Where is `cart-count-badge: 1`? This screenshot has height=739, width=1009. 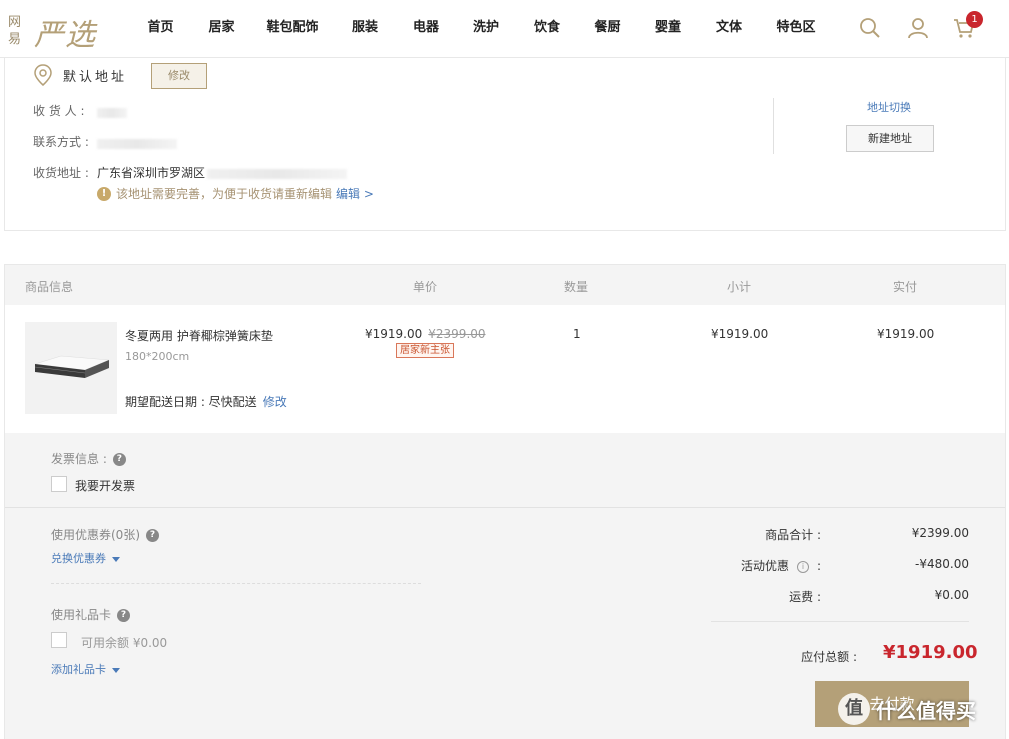 cart-count-badge: 1 is located at coordinates (974, 19).